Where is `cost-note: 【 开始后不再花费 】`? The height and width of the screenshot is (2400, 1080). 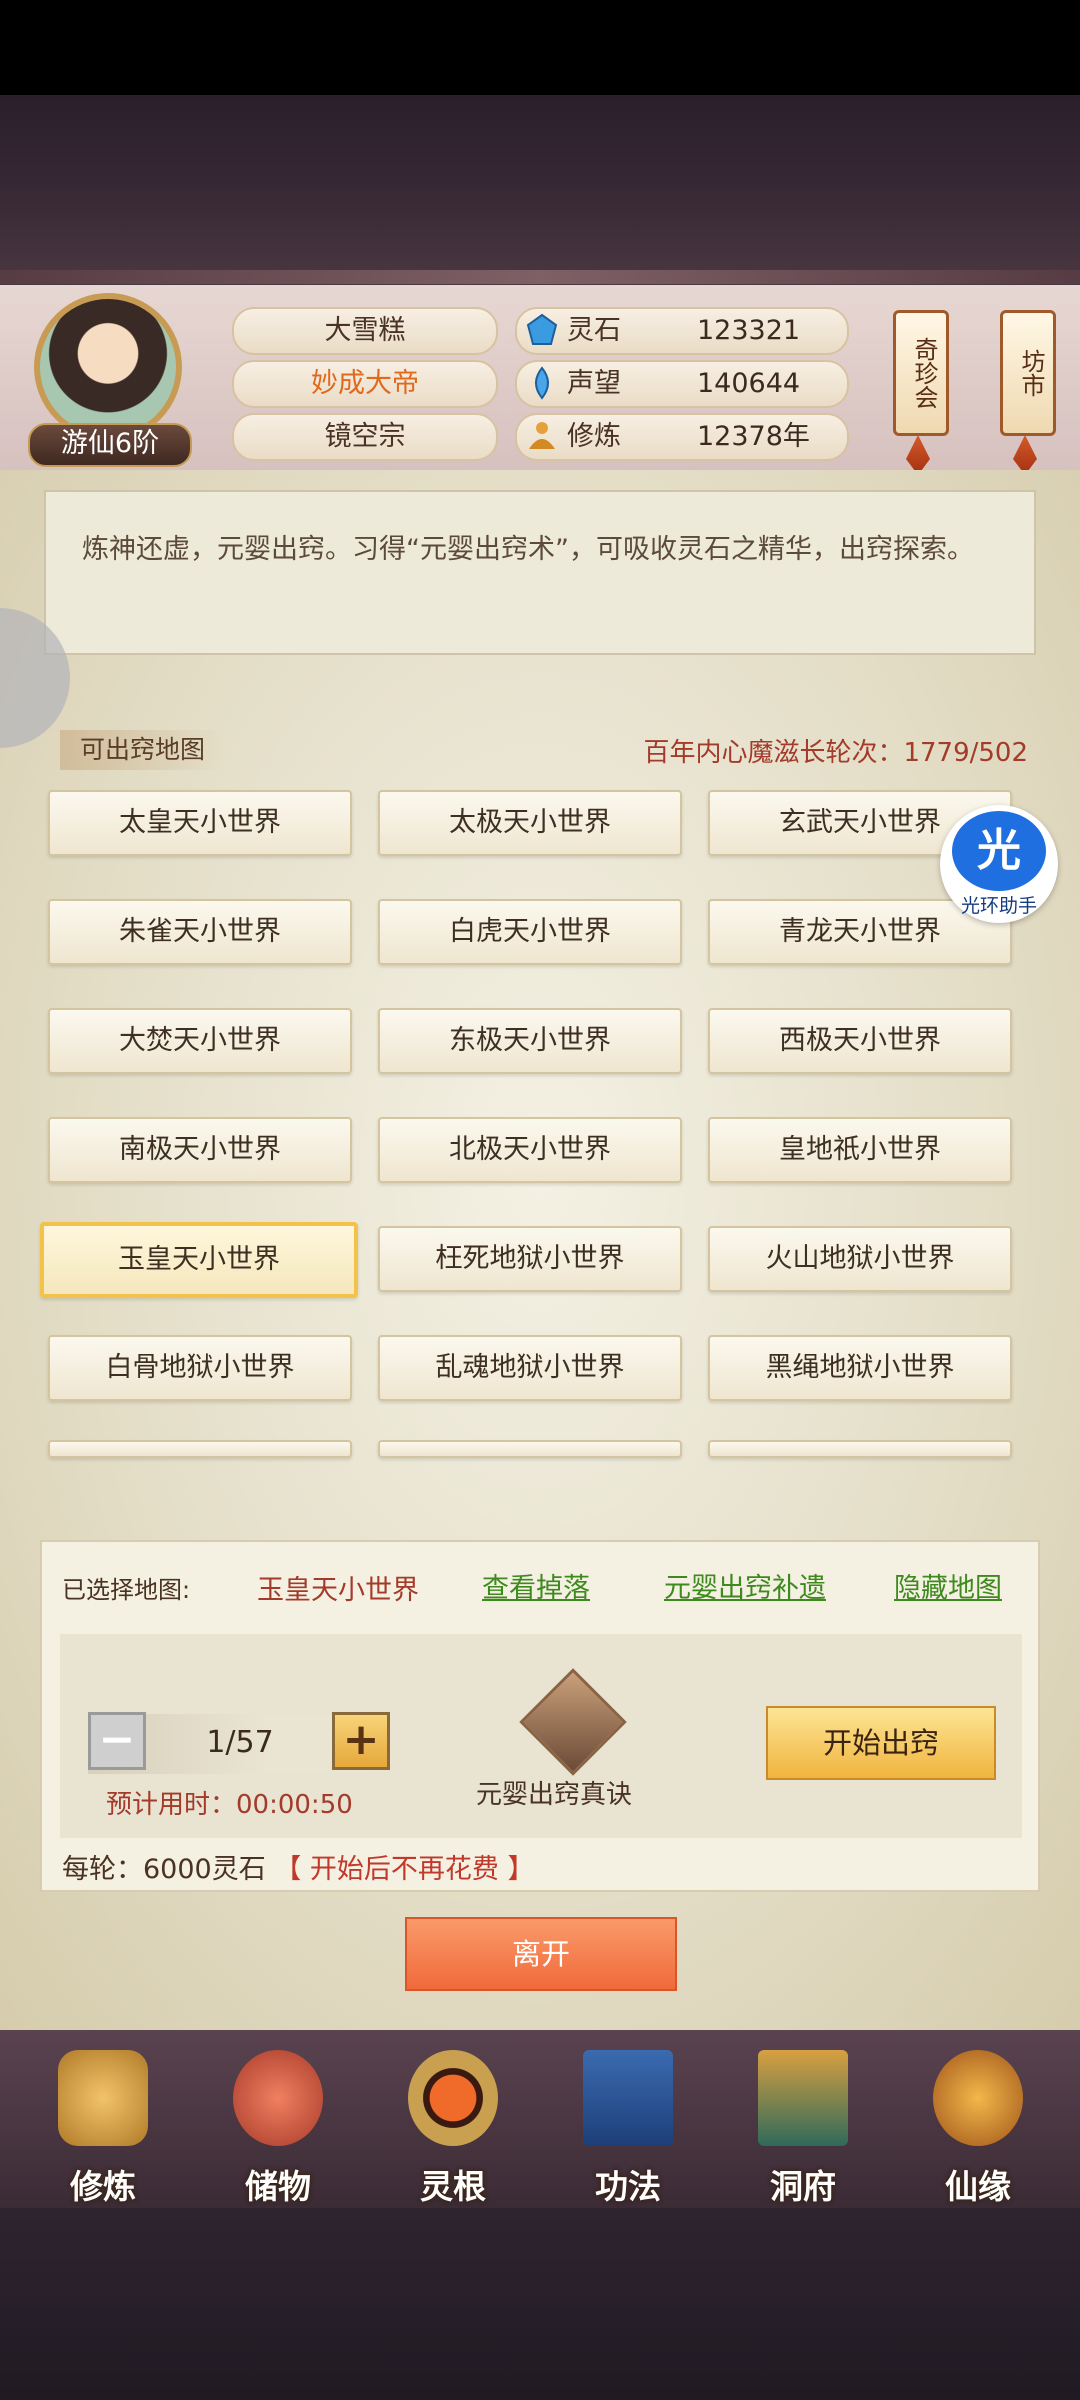 cost-note: 【 开始后不再花费 】 is located at coordinates (404, 1869).